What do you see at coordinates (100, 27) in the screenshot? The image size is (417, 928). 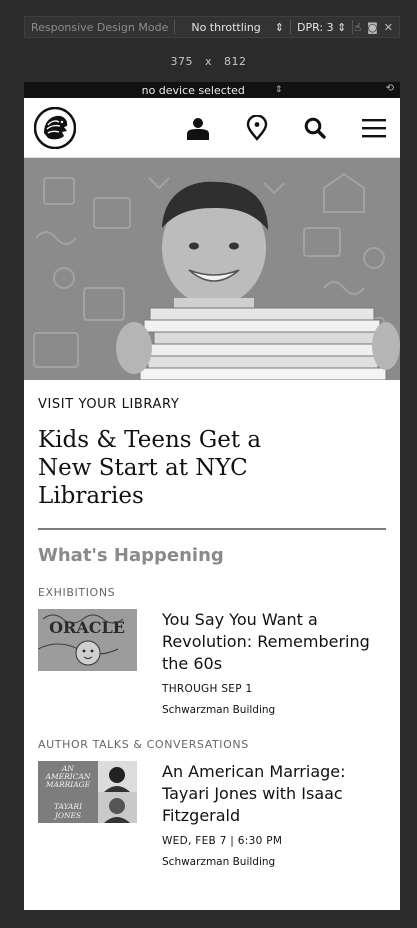 I see `responsive-mode-label: Responsive Design Mode` at bounding box center [100, 27].